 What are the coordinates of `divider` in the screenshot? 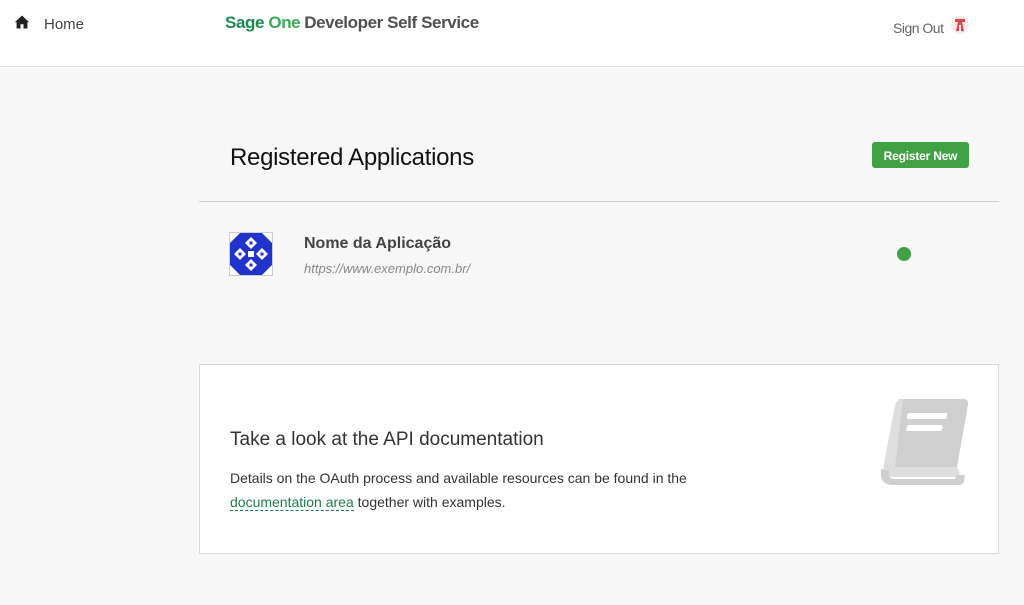 It's located at (599, 201).